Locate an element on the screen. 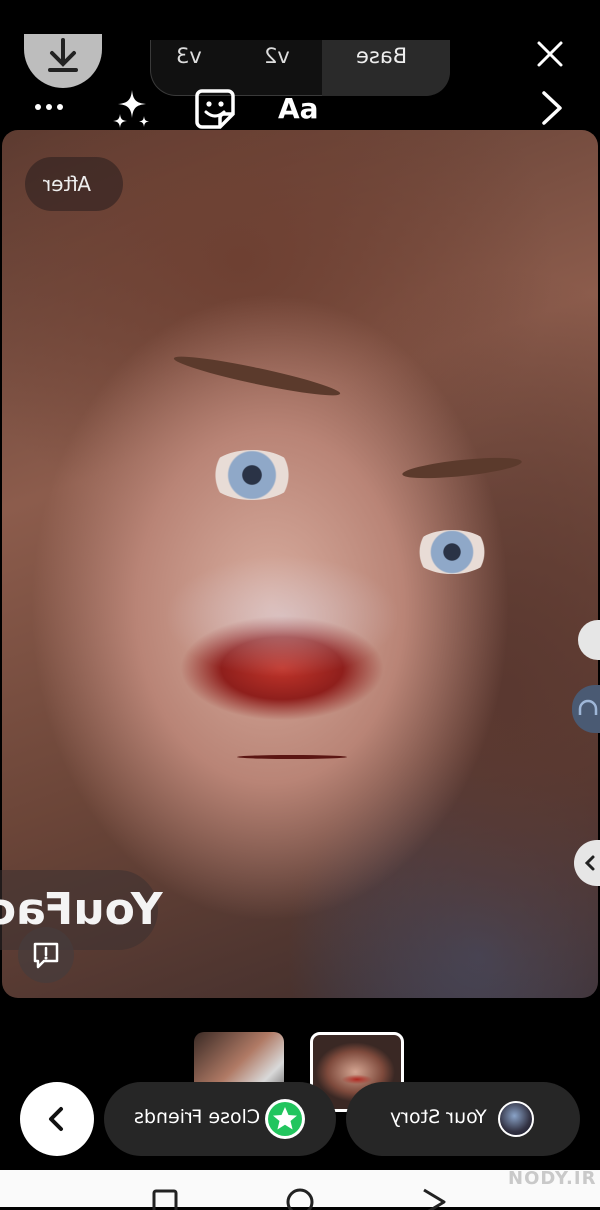 The height and width of the screenshot is (1210, 600). right-eye is located at coordinates (452, 552).